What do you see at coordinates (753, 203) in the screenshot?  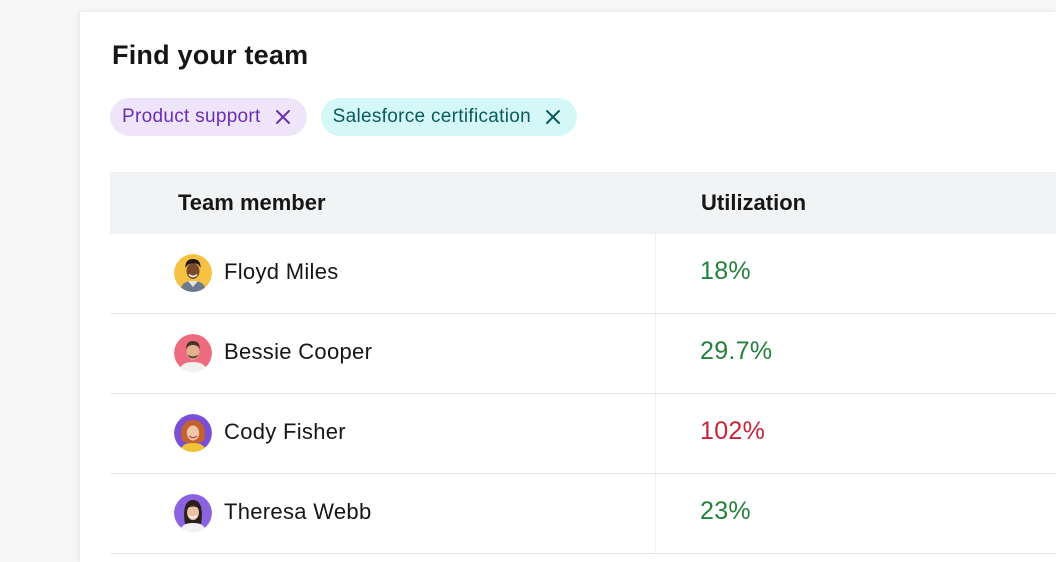 I see `column-header-utilization: Utilization` at bounding box center [753, 203].